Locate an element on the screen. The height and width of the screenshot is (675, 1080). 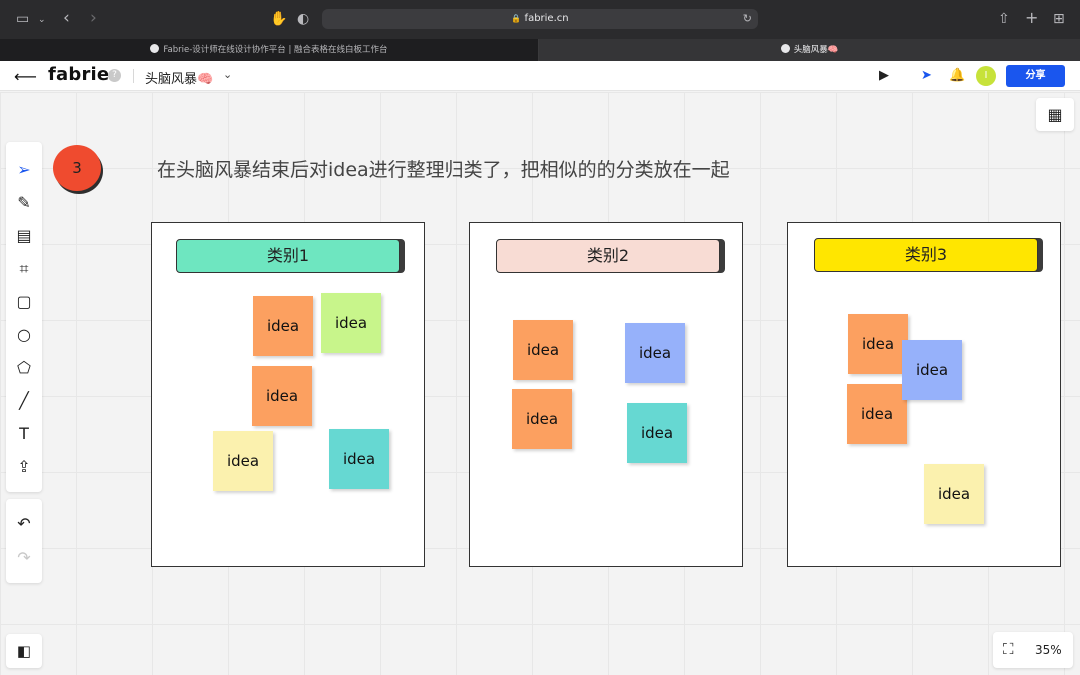
sticky-note-icon: ▢ is located at coordinates (24, 302).